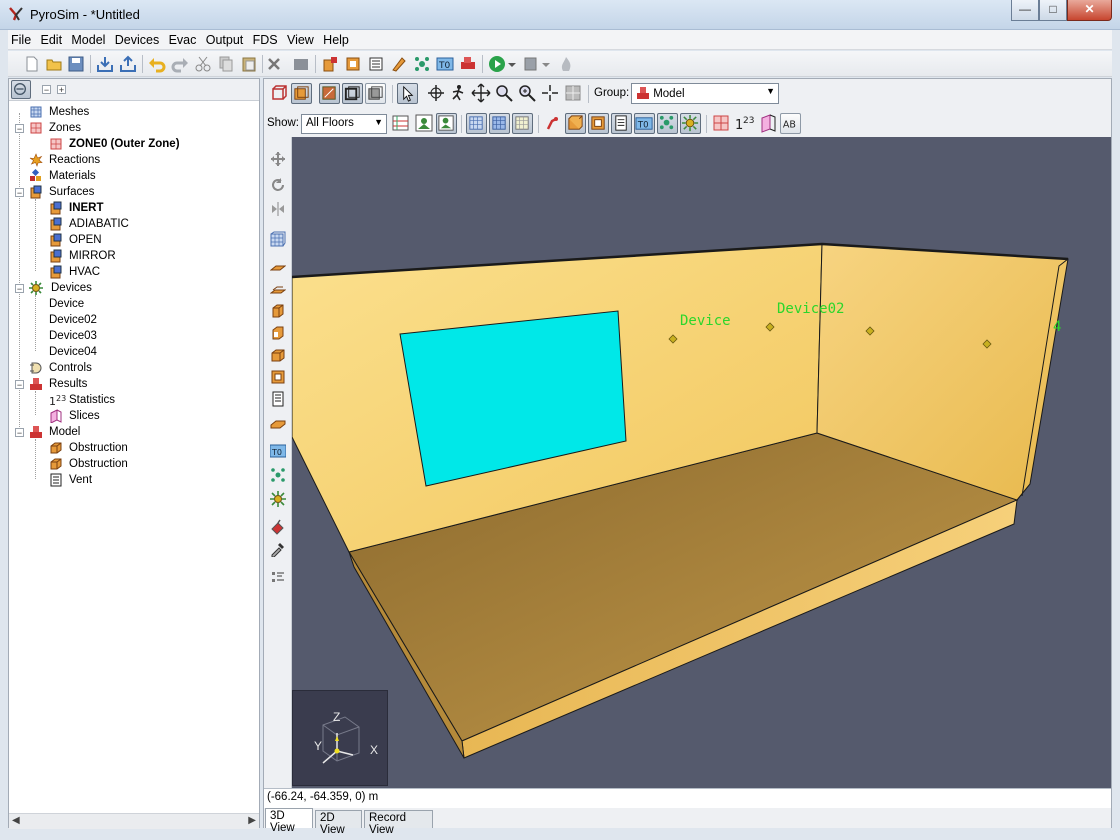  What do you see at coordinates (278, 399) in the screenshot?
I see `draw-vent-icon` at bounding box center [278, 399].